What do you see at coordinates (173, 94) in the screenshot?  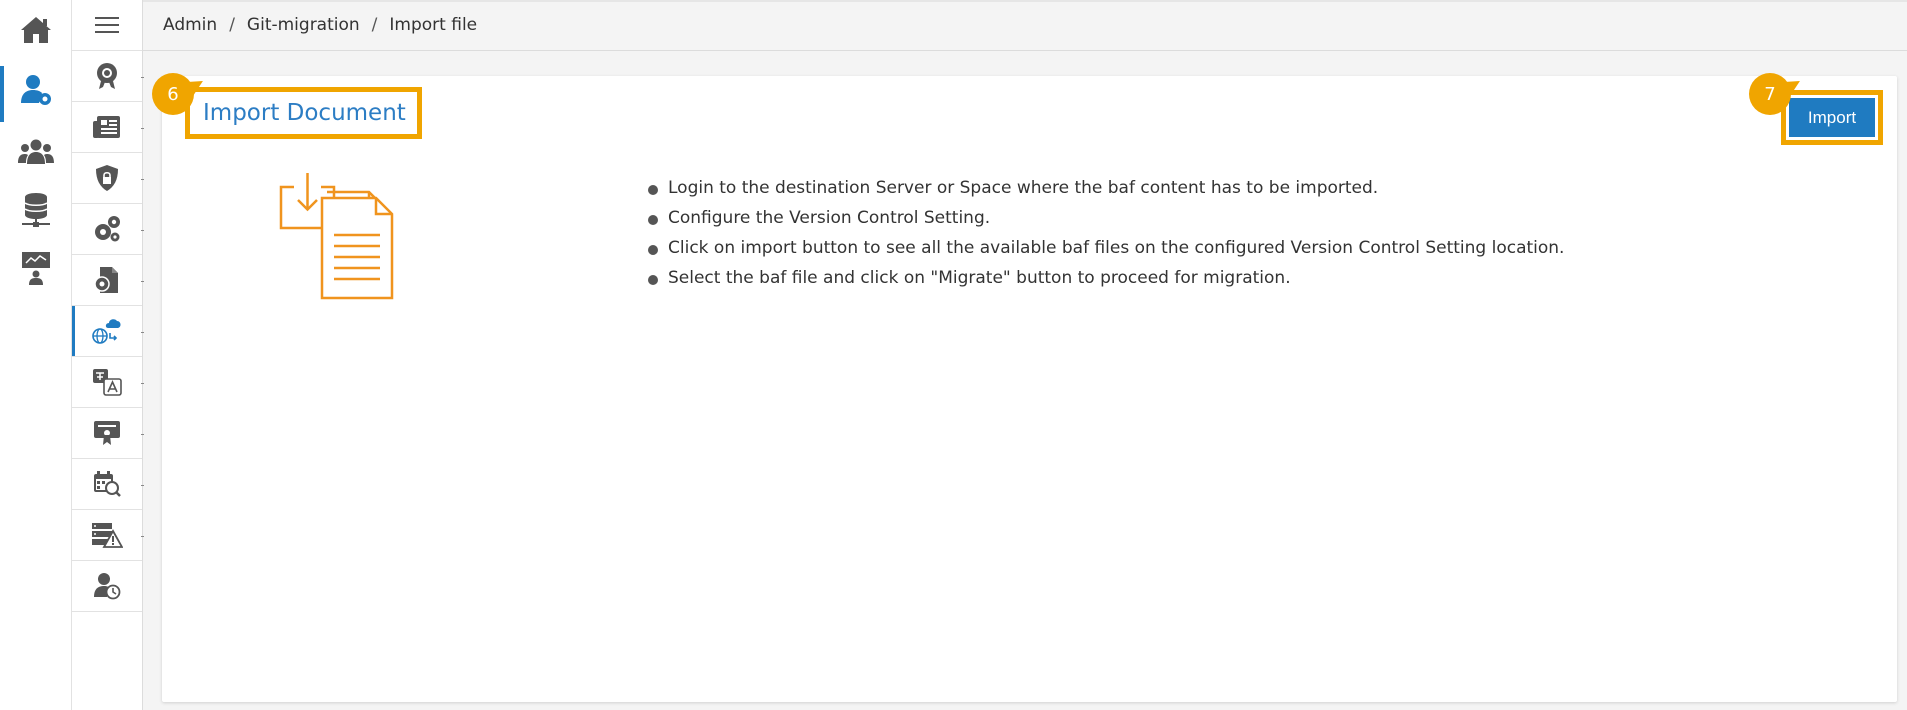 I see `step-badge-6: 6` at bounding box center [173, 94].